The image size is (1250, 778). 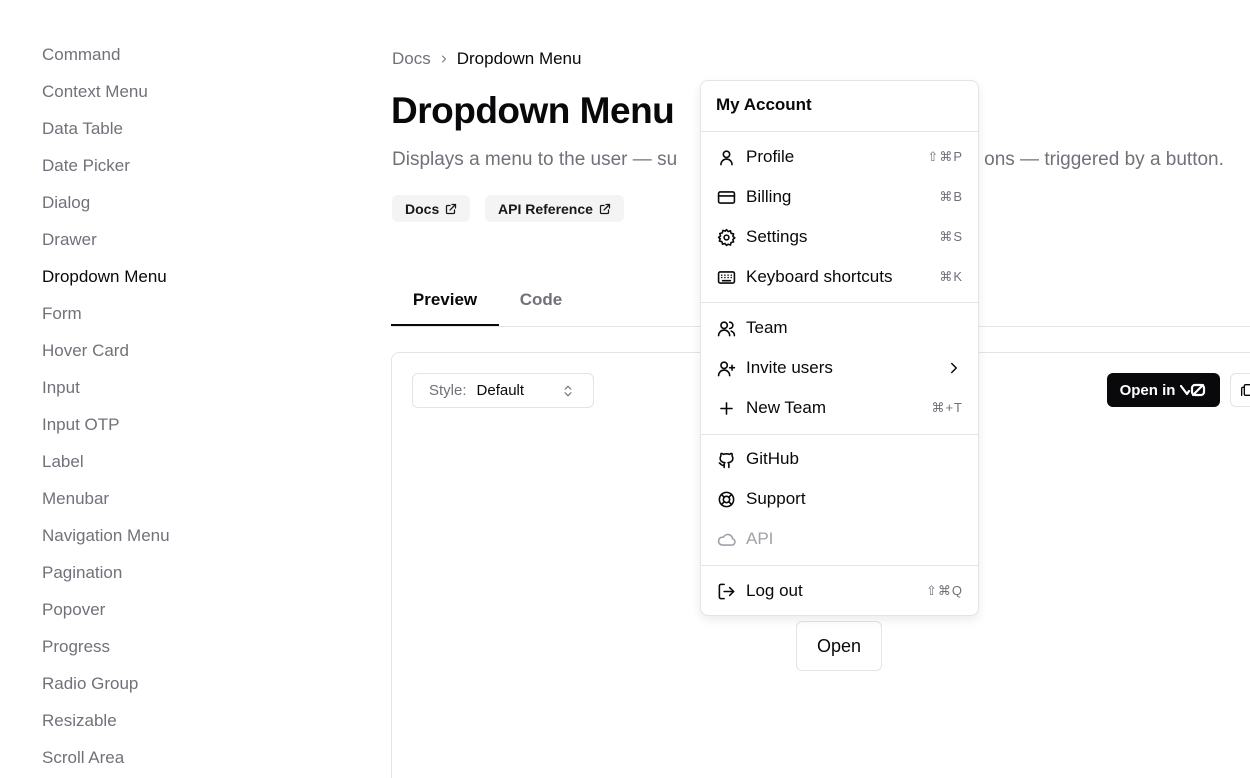 I want to click on menu-item-profile: Profile ⇧⌘P, so click(x=839, y=157).